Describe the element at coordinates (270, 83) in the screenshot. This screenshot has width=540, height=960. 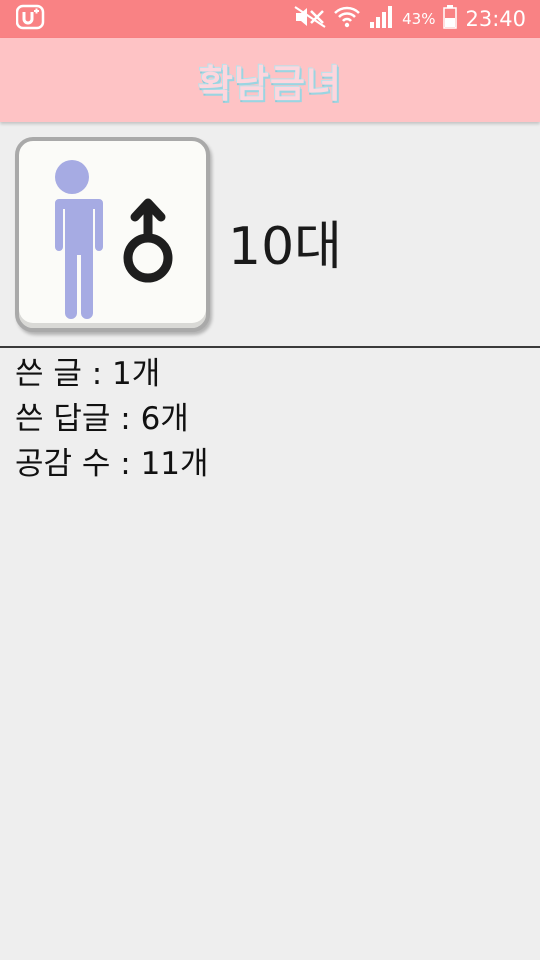
I see `app-title: 확남금녀` at that location.